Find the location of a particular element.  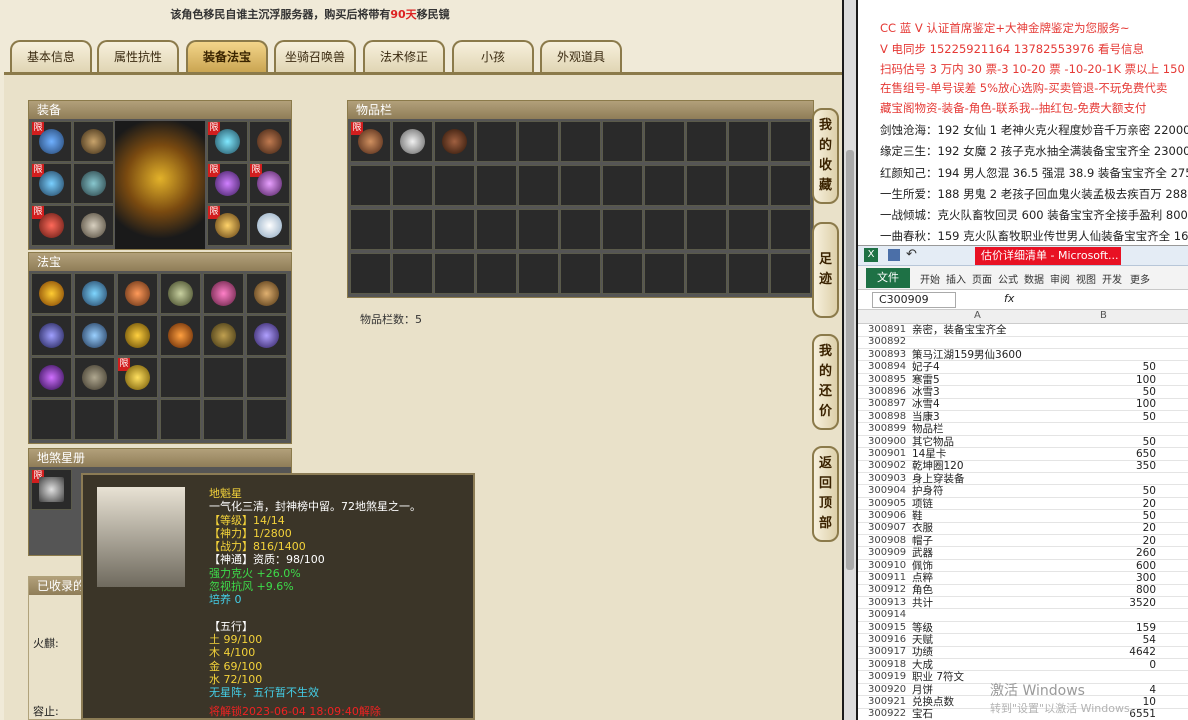

undo-icon: ↶ is located at coordinates (911, 254).